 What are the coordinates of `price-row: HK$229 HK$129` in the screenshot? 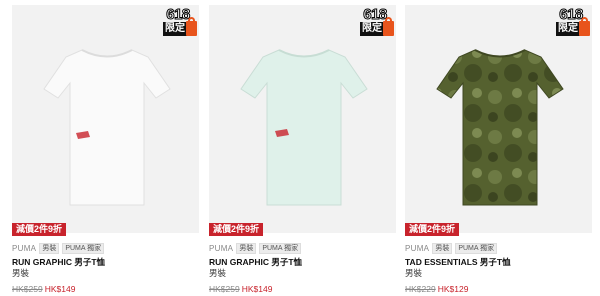 It's located at (436, 289).